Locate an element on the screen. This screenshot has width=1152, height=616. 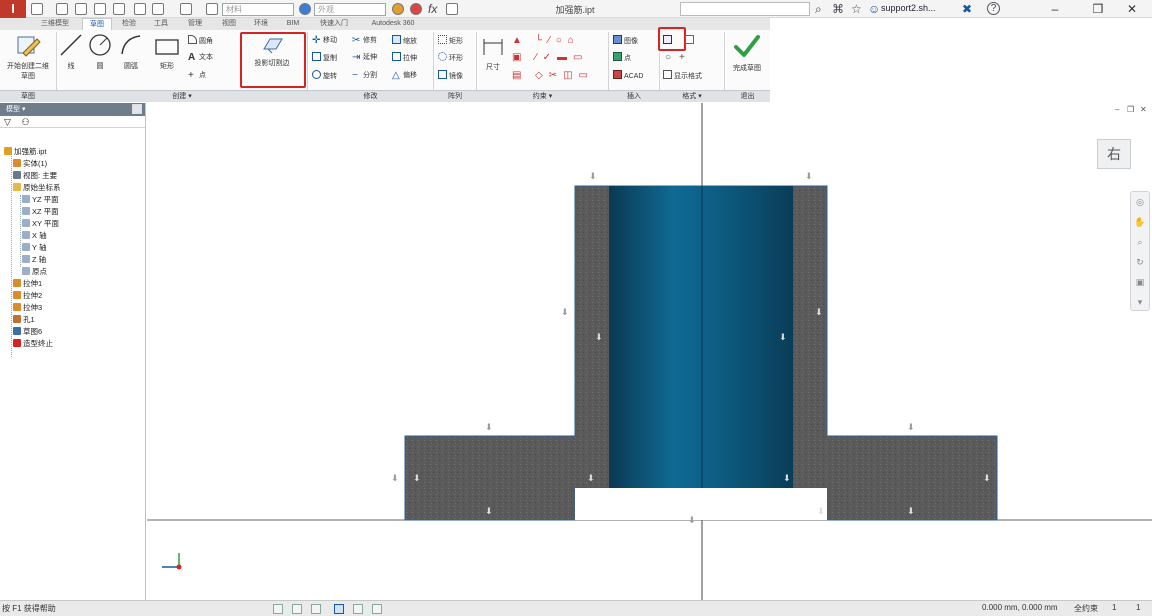
insert-image-button: 图像 is located at coordinates (625, 41).